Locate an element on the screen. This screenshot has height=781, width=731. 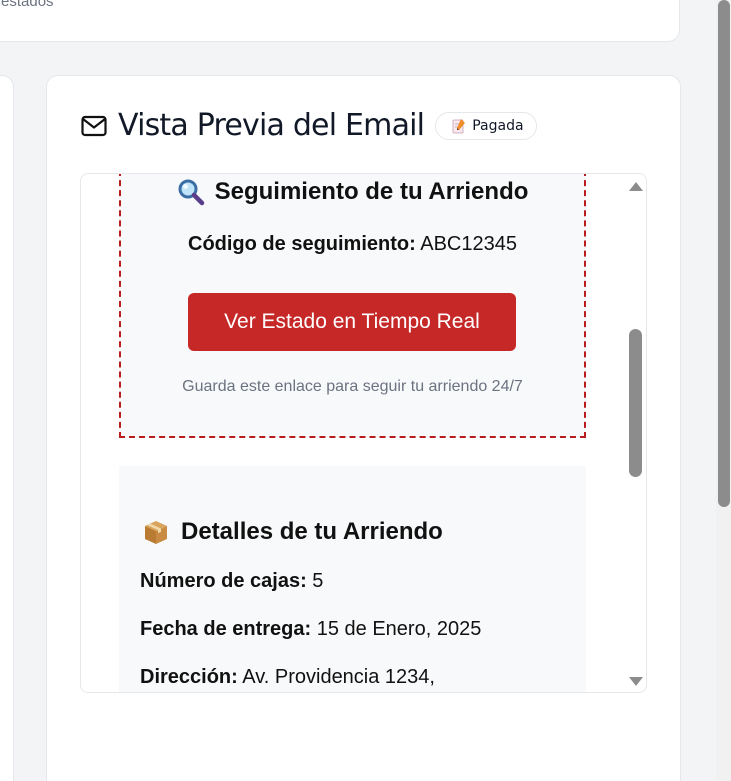
preview-scrollbar-thumb is located at coordinates (635, 403).